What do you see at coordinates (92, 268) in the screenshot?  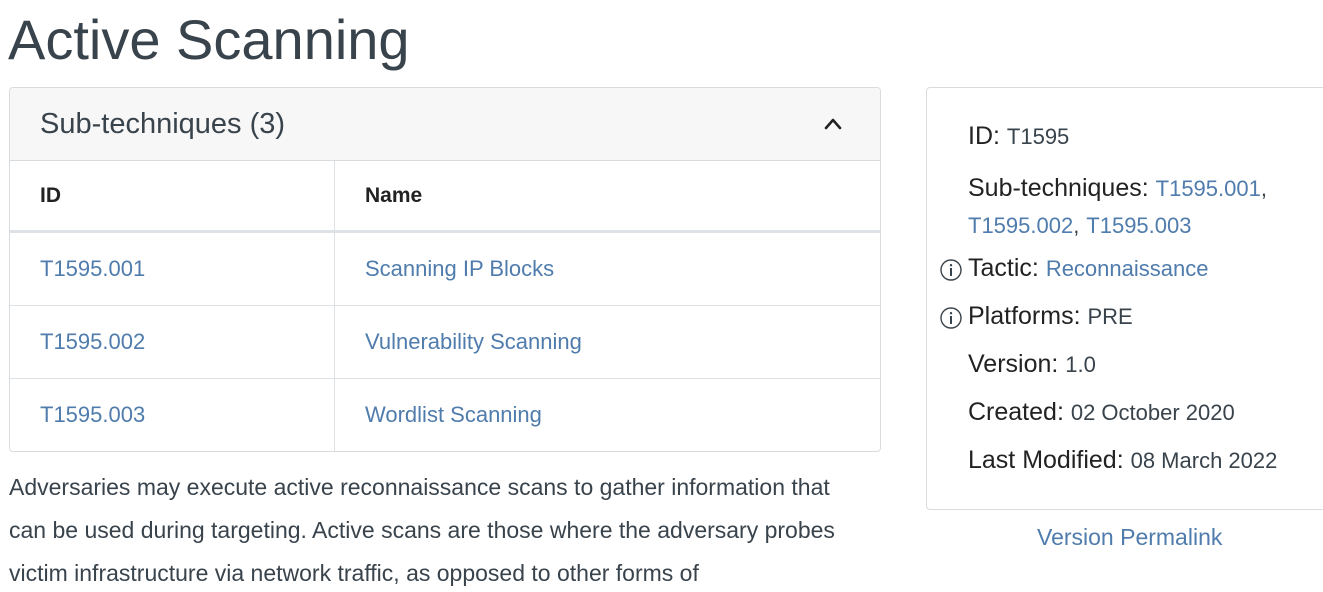 I see `subtechnique-id-link: T1595.001` at bounding box center [92, 268].